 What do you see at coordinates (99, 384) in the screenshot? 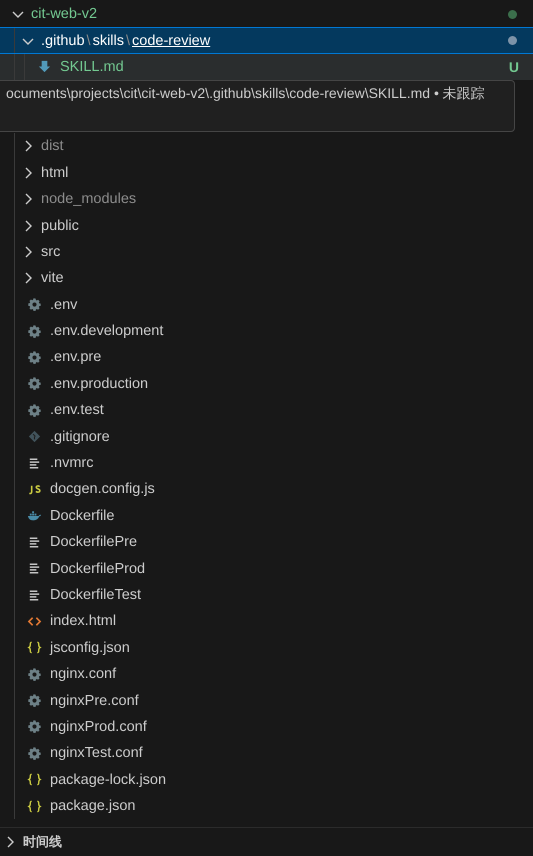
I see `file-name: .env.production` at bounding box center [99, 384].